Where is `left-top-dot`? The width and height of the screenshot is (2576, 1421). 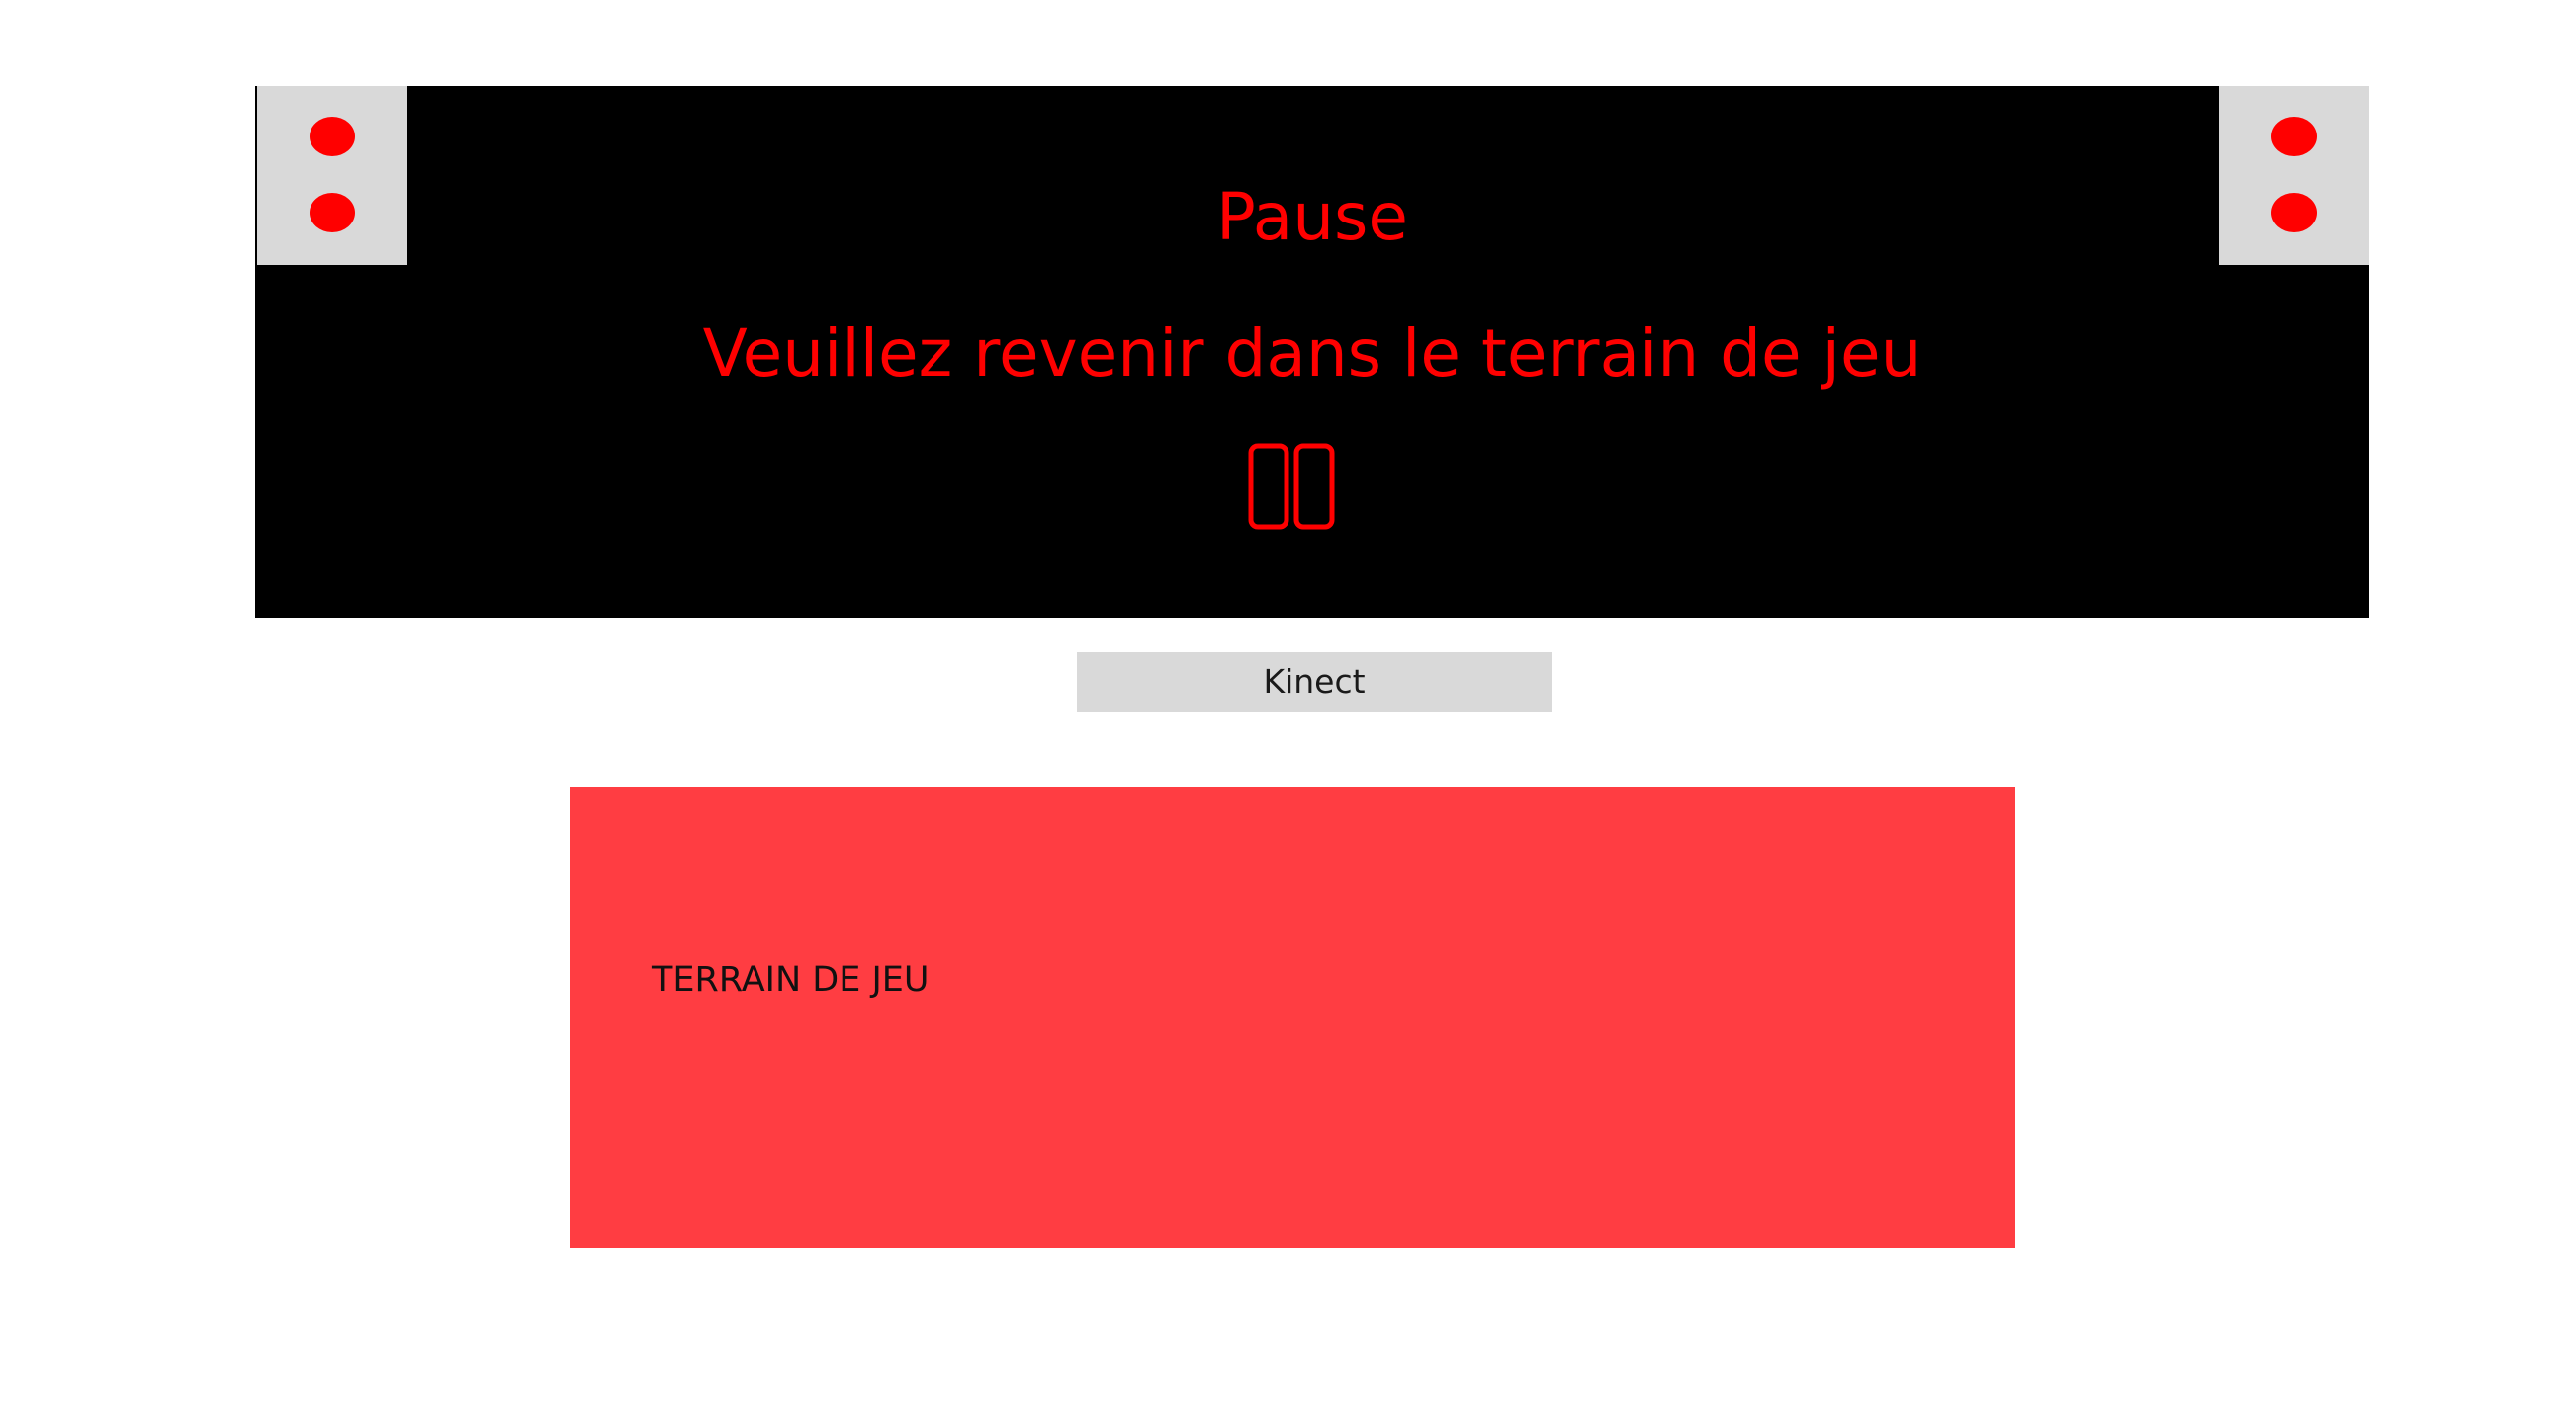
left-top-dot is located at coordinates (332, 136).